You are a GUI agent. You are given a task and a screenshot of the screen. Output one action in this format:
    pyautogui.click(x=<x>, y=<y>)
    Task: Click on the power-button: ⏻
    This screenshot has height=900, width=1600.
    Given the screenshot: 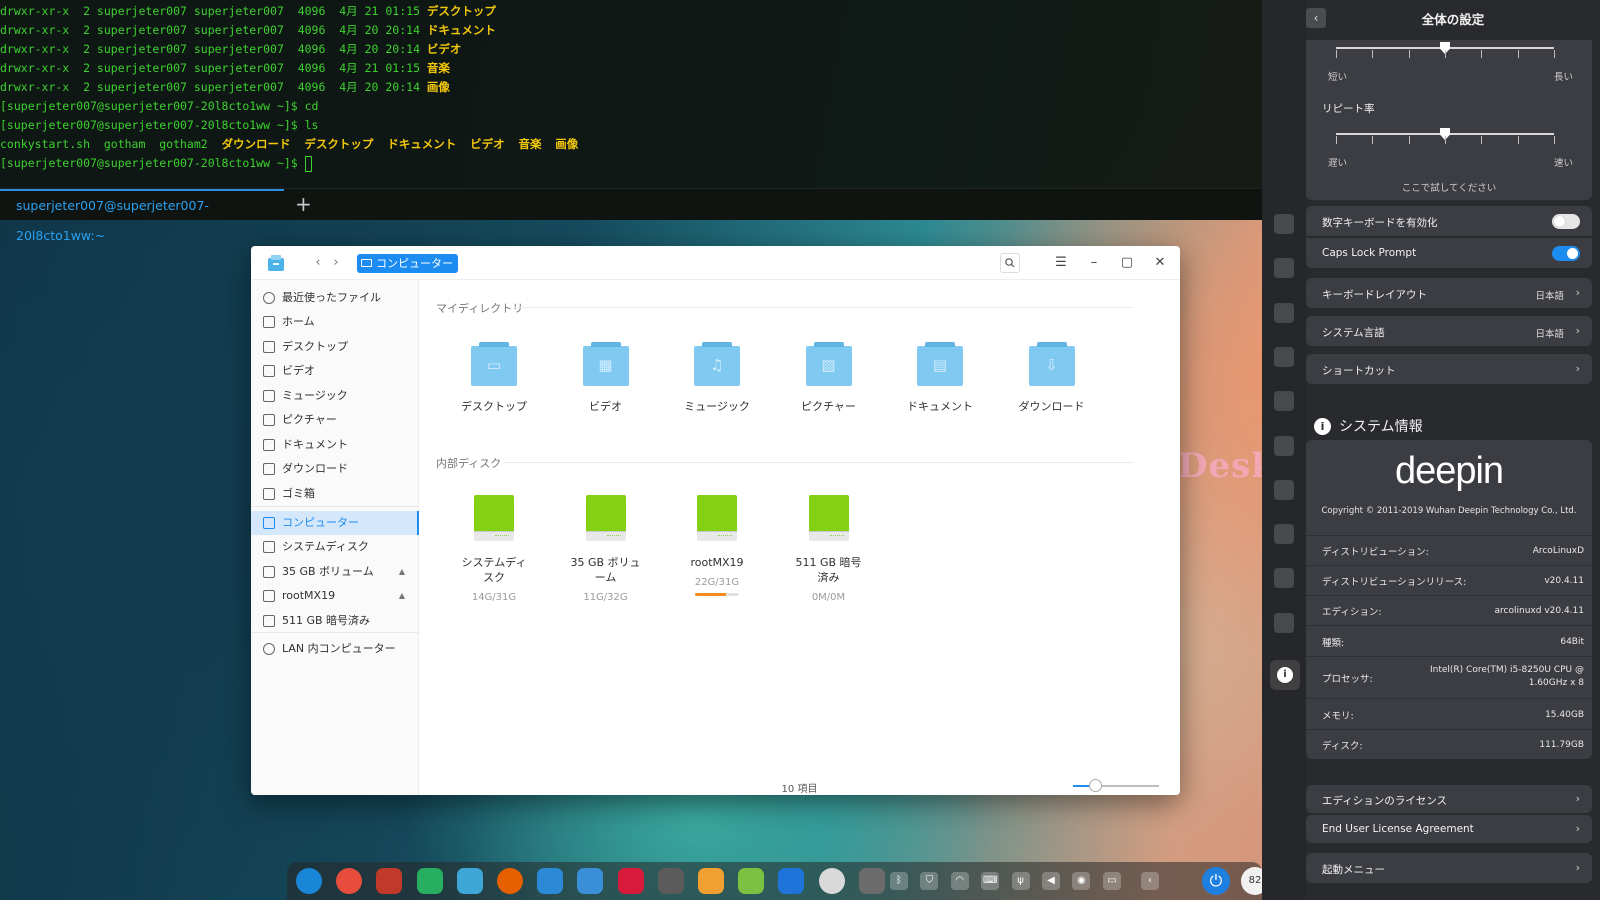 What is the action you would take?
    pyautogui.click(x=1216, y=881)
    